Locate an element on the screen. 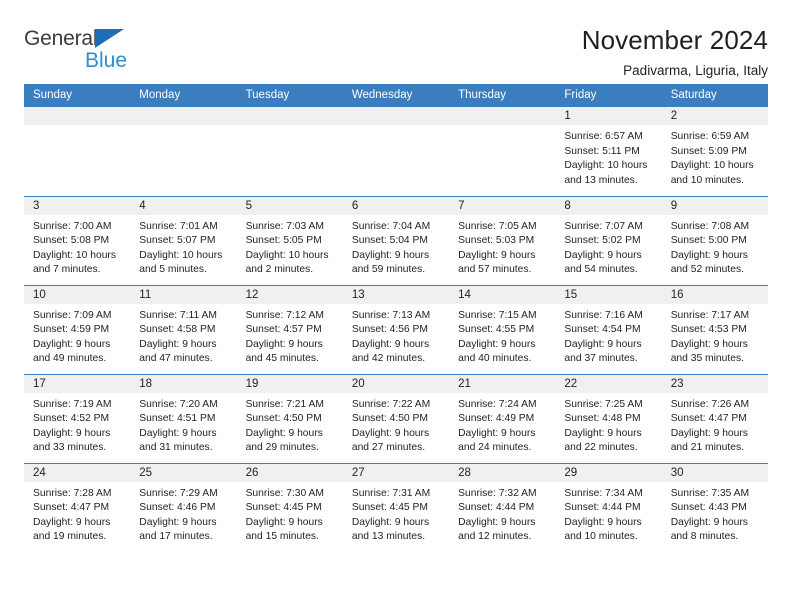  sunset-line: Sunset: 4:47 PM is located at coordinates (71, 508).